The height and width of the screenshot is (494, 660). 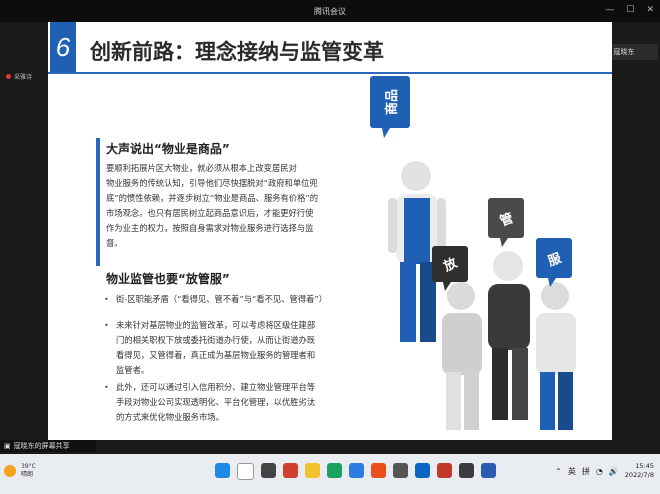 I want to click on bullet-1: 街-区职能矛盾（“看得见、管不着”与“看不见、管得着”）, so click(x=235, y=299).